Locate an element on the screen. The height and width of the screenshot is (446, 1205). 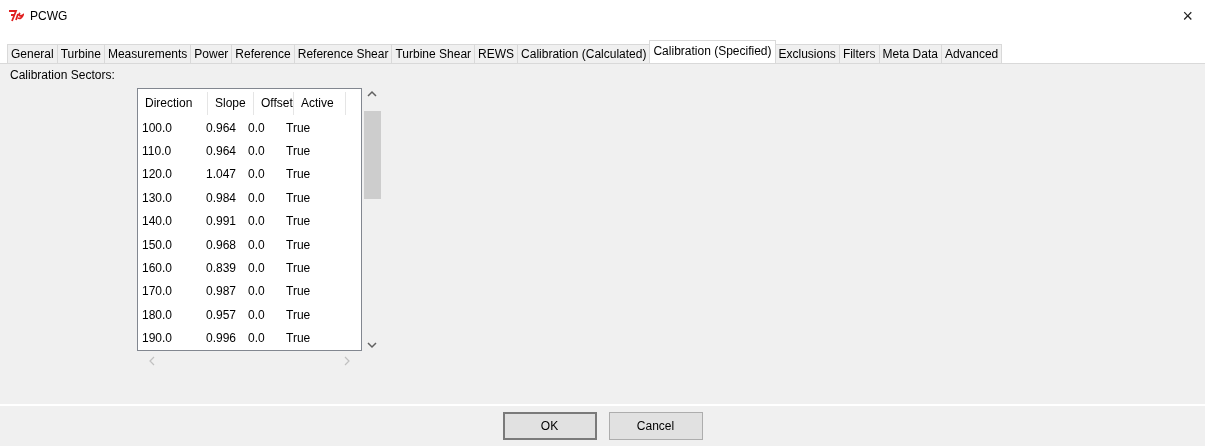
table-cell-text: 190.0 is located at coordinates (158, 338).